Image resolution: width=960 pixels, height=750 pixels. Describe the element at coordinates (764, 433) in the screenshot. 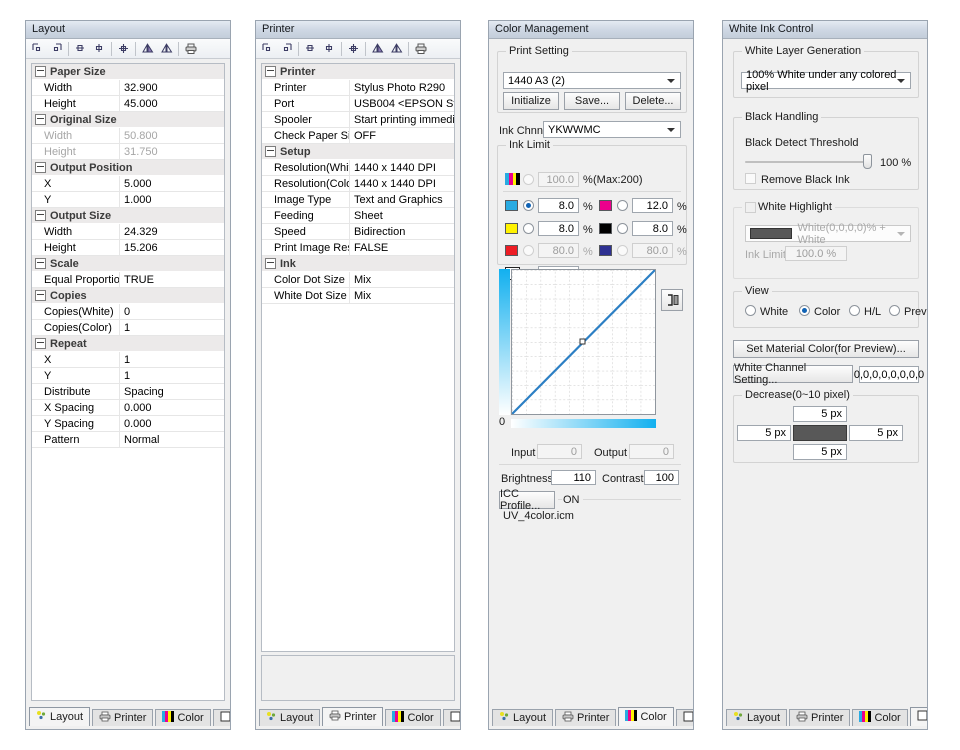

I see `decrease-left-field: 5 px` at that location.